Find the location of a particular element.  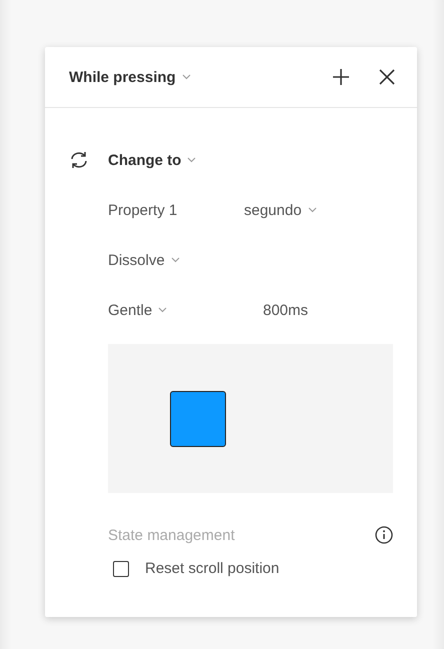

animation-dropdown: Dissolve is located at coordinates (144, 260).